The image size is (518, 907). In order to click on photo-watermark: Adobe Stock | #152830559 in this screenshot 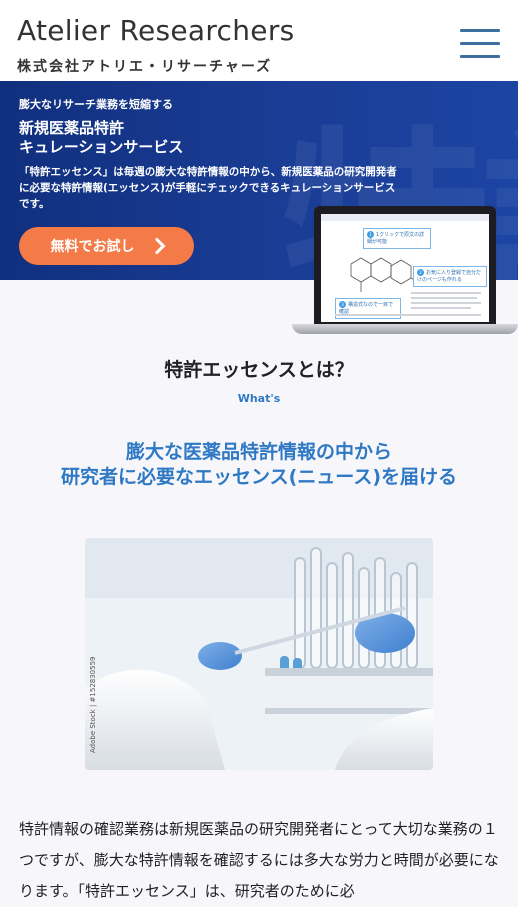, I will do `click(93, 705)`.